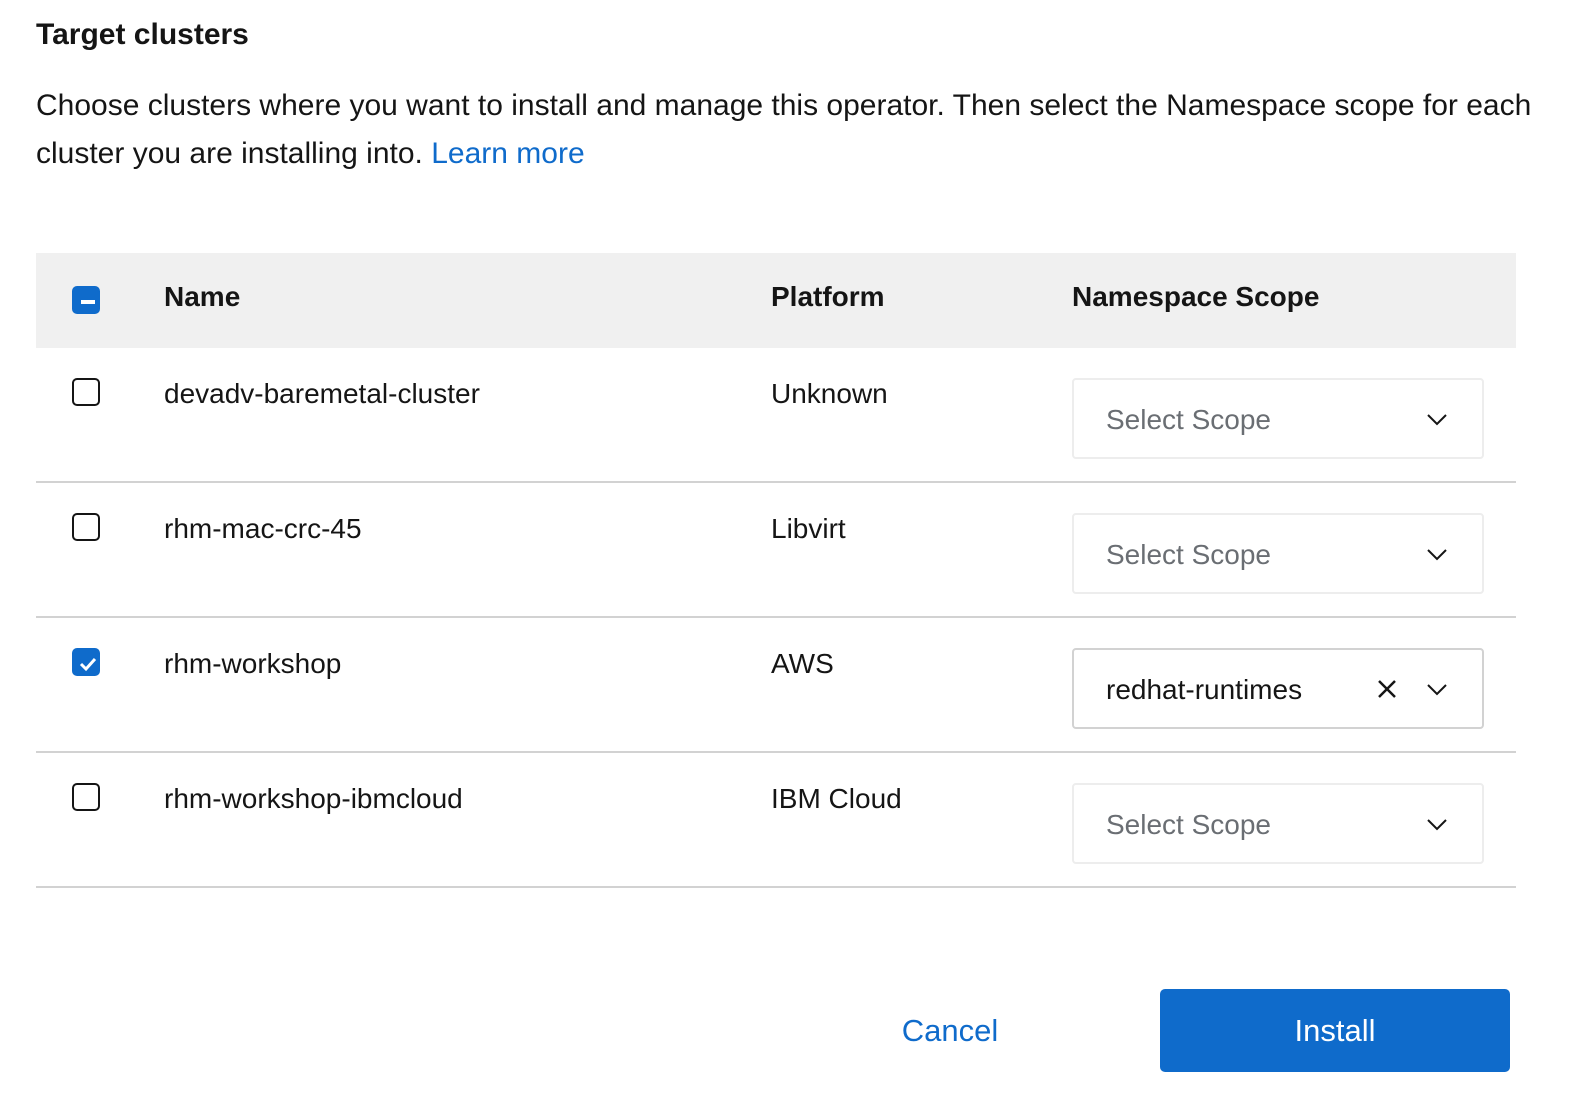  What do you see at coordinates (828, 297) in the screenshot?
I see `column-header-platform: Platform` at bounding box center [828, 297].